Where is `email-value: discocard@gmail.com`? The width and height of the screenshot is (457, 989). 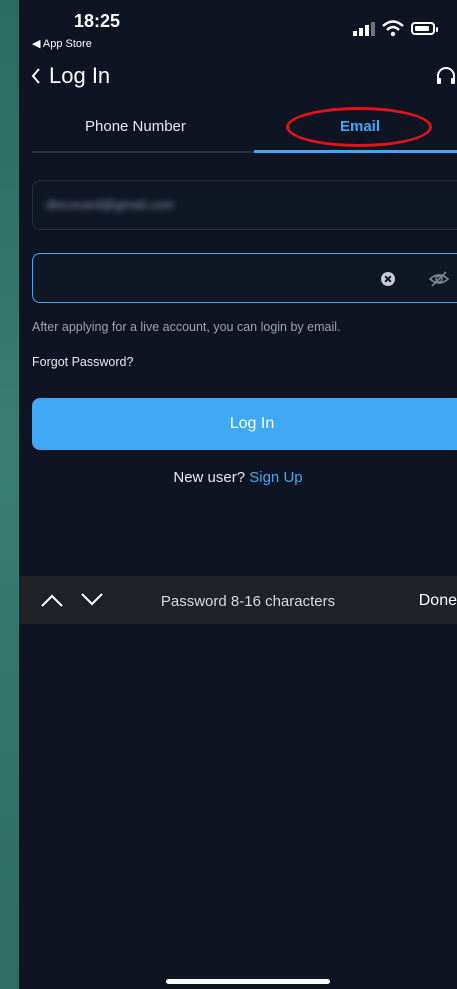
email-value: discocard@gmail.com is located at coordinates (110, 204).